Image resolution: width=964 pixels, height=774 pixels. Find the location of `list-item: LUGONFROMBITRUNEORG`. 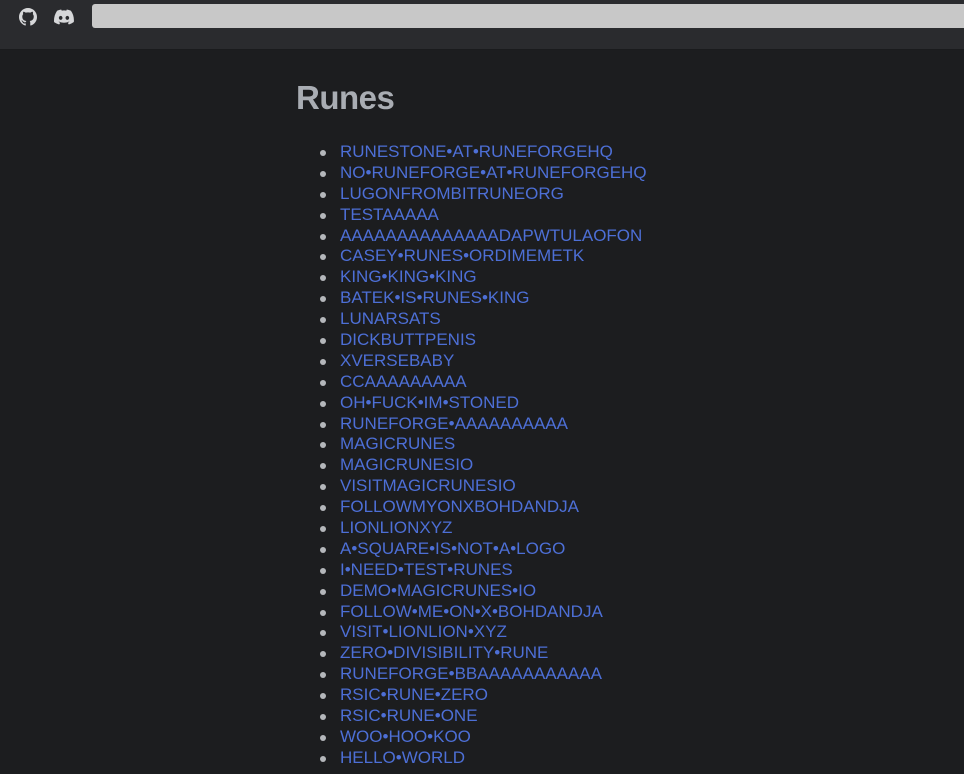

list-item: LUGONFROMBITRUNEORG is located at coordinates (628, 194).